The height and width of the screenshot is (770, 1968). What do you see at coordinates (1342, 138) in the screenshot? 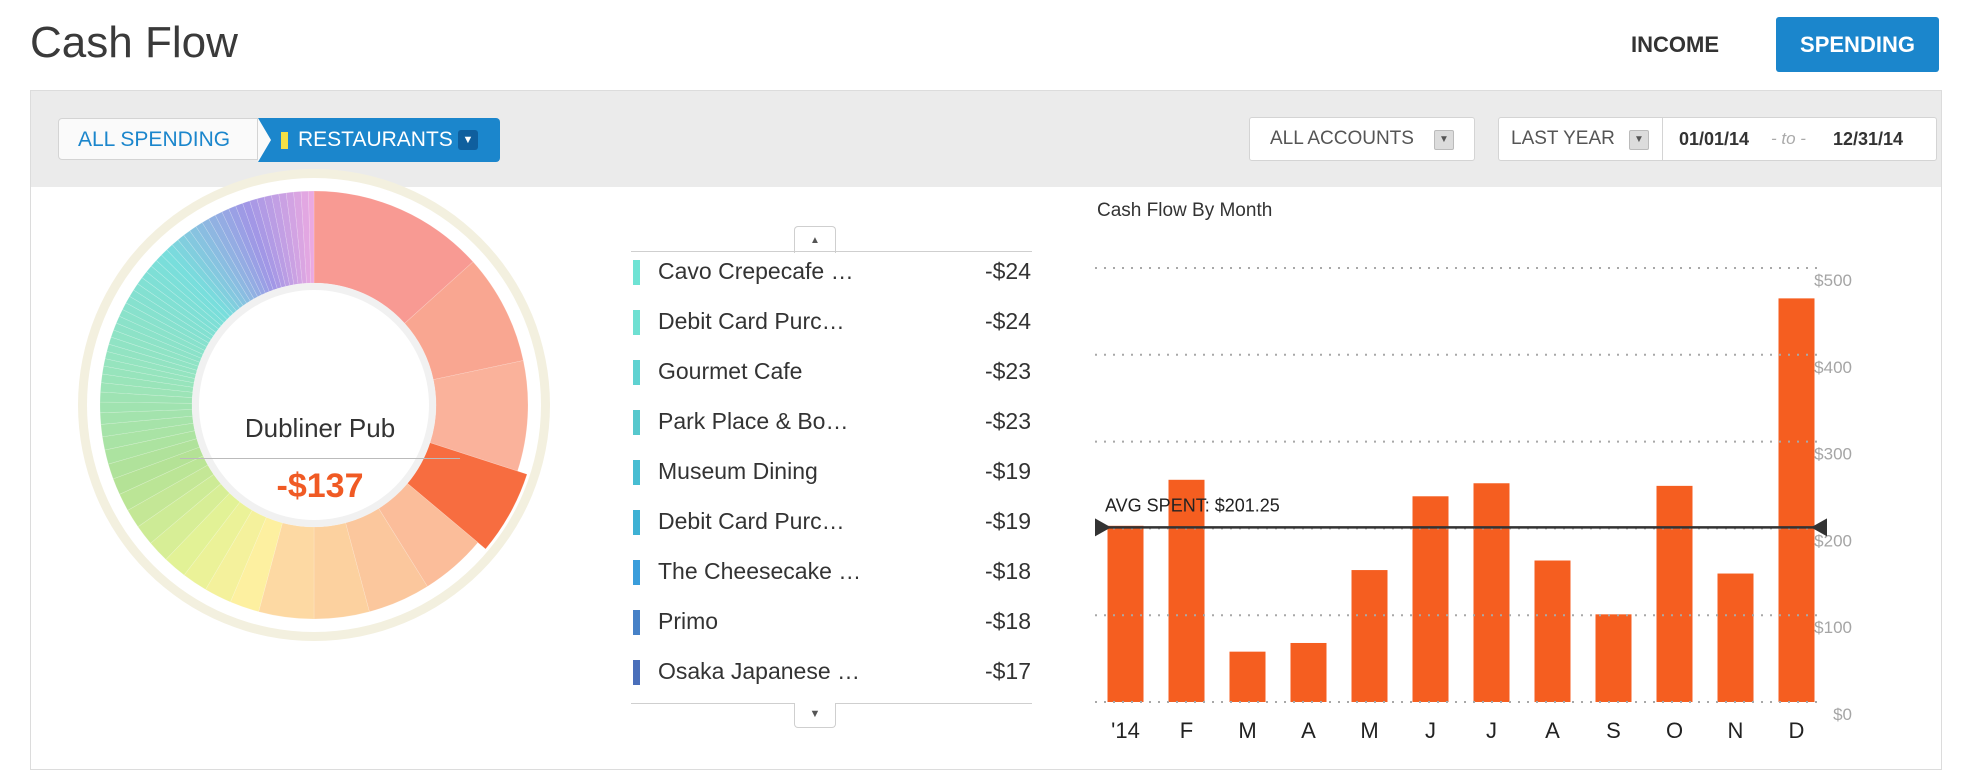
I see `accounts-select-value: ALL ACCOUNTS` at bounding box center [1342, 138].